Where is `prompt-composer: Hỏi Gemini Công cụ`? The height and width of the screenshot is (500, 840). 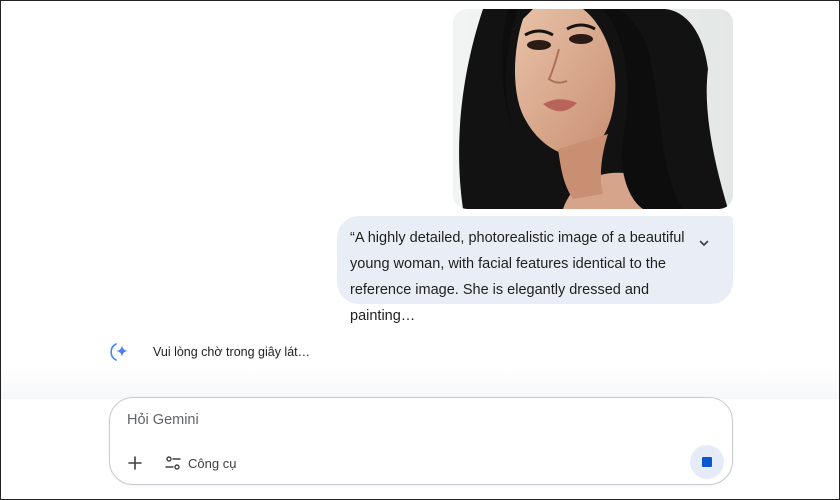 prompt-composer: Hỏi Gemini Công cụ is located at coordinates (421, 441).